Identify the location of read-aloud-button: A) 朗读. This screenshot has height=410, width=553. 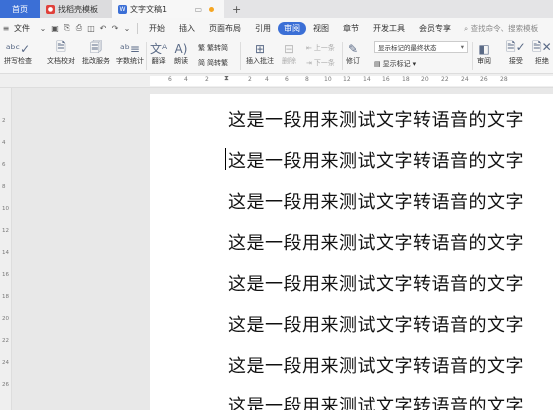
(181, 53).